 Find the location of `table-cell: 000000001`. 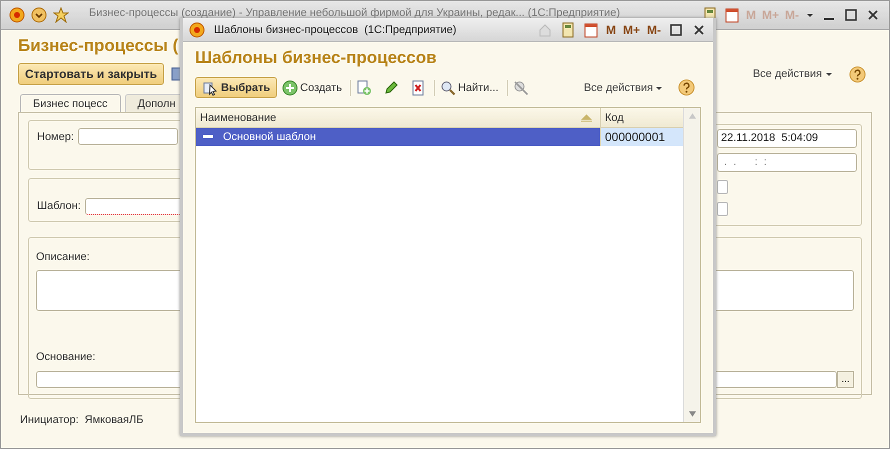

table-cell: 000000001 is located at coordinates (642, 137).